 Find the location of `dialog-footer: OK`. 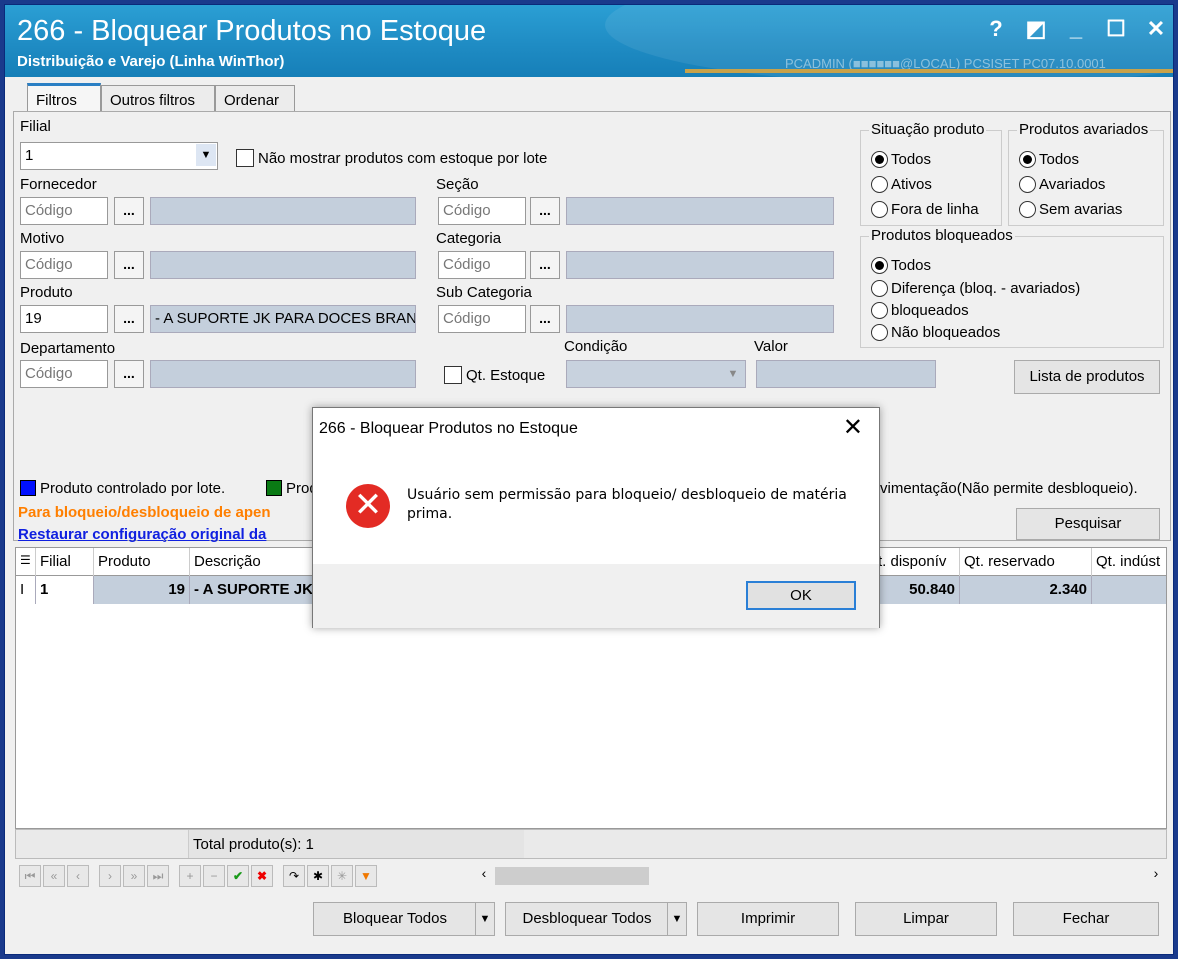

dialog-footer: OK is located at coordinates (596, 596).